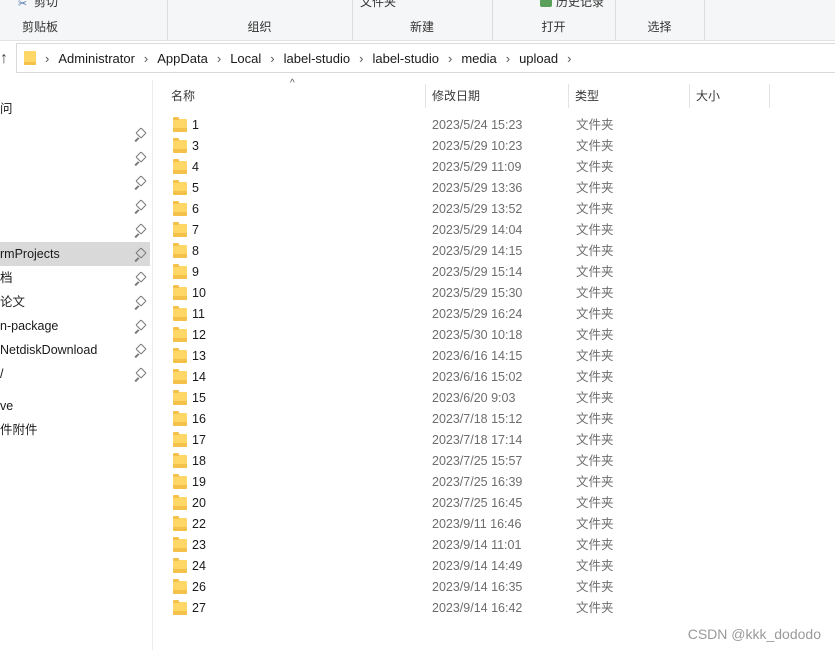  What do you see at coordinates (572, 5) in the screenshot?
I see `history-button: 历史记录` at bounding box center [572, 5].